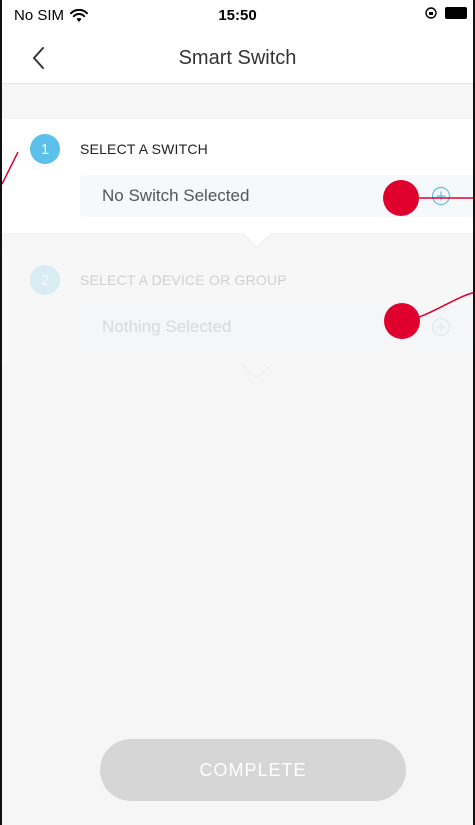 Image resolution: width=475 pixels, height=825 pixels. Describe the element at coordinates (45, 149) in the screenshot. I see `step-number-badge: 1` at that location.